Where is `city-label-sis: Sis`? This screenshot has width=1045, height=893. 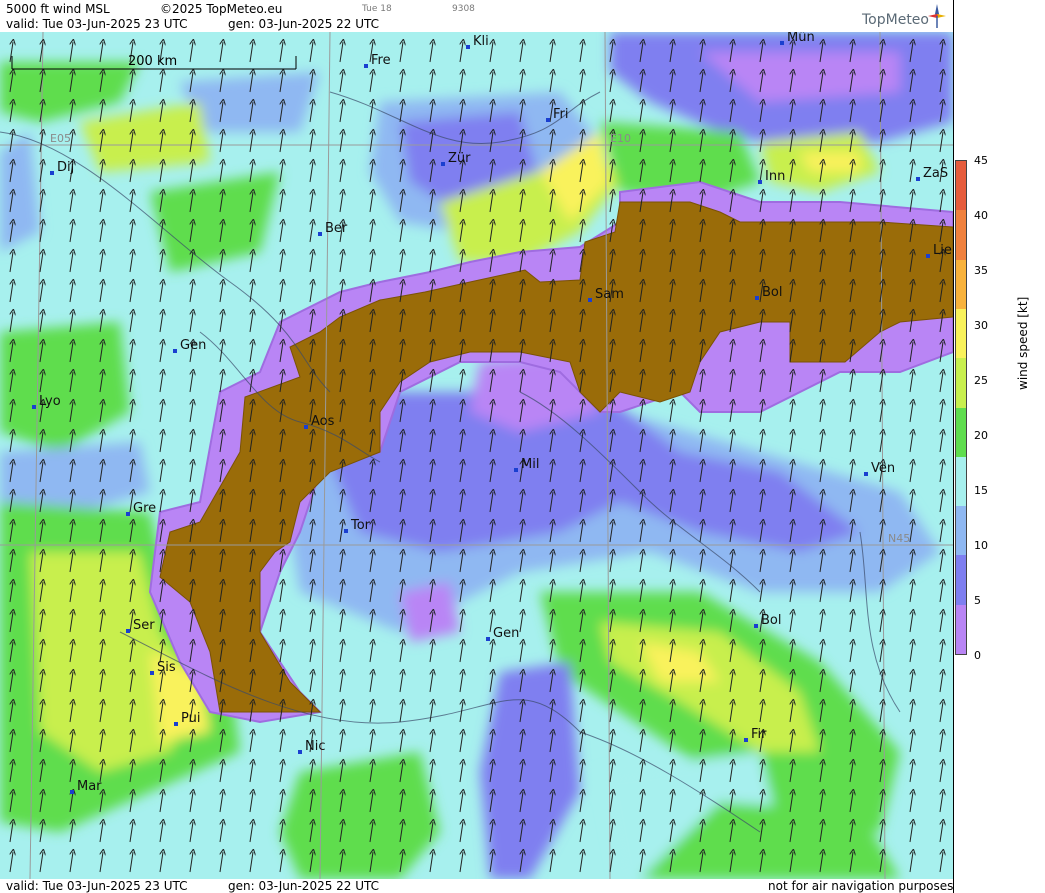 city-label-sis: Sis is located at coordinates (166, 667).